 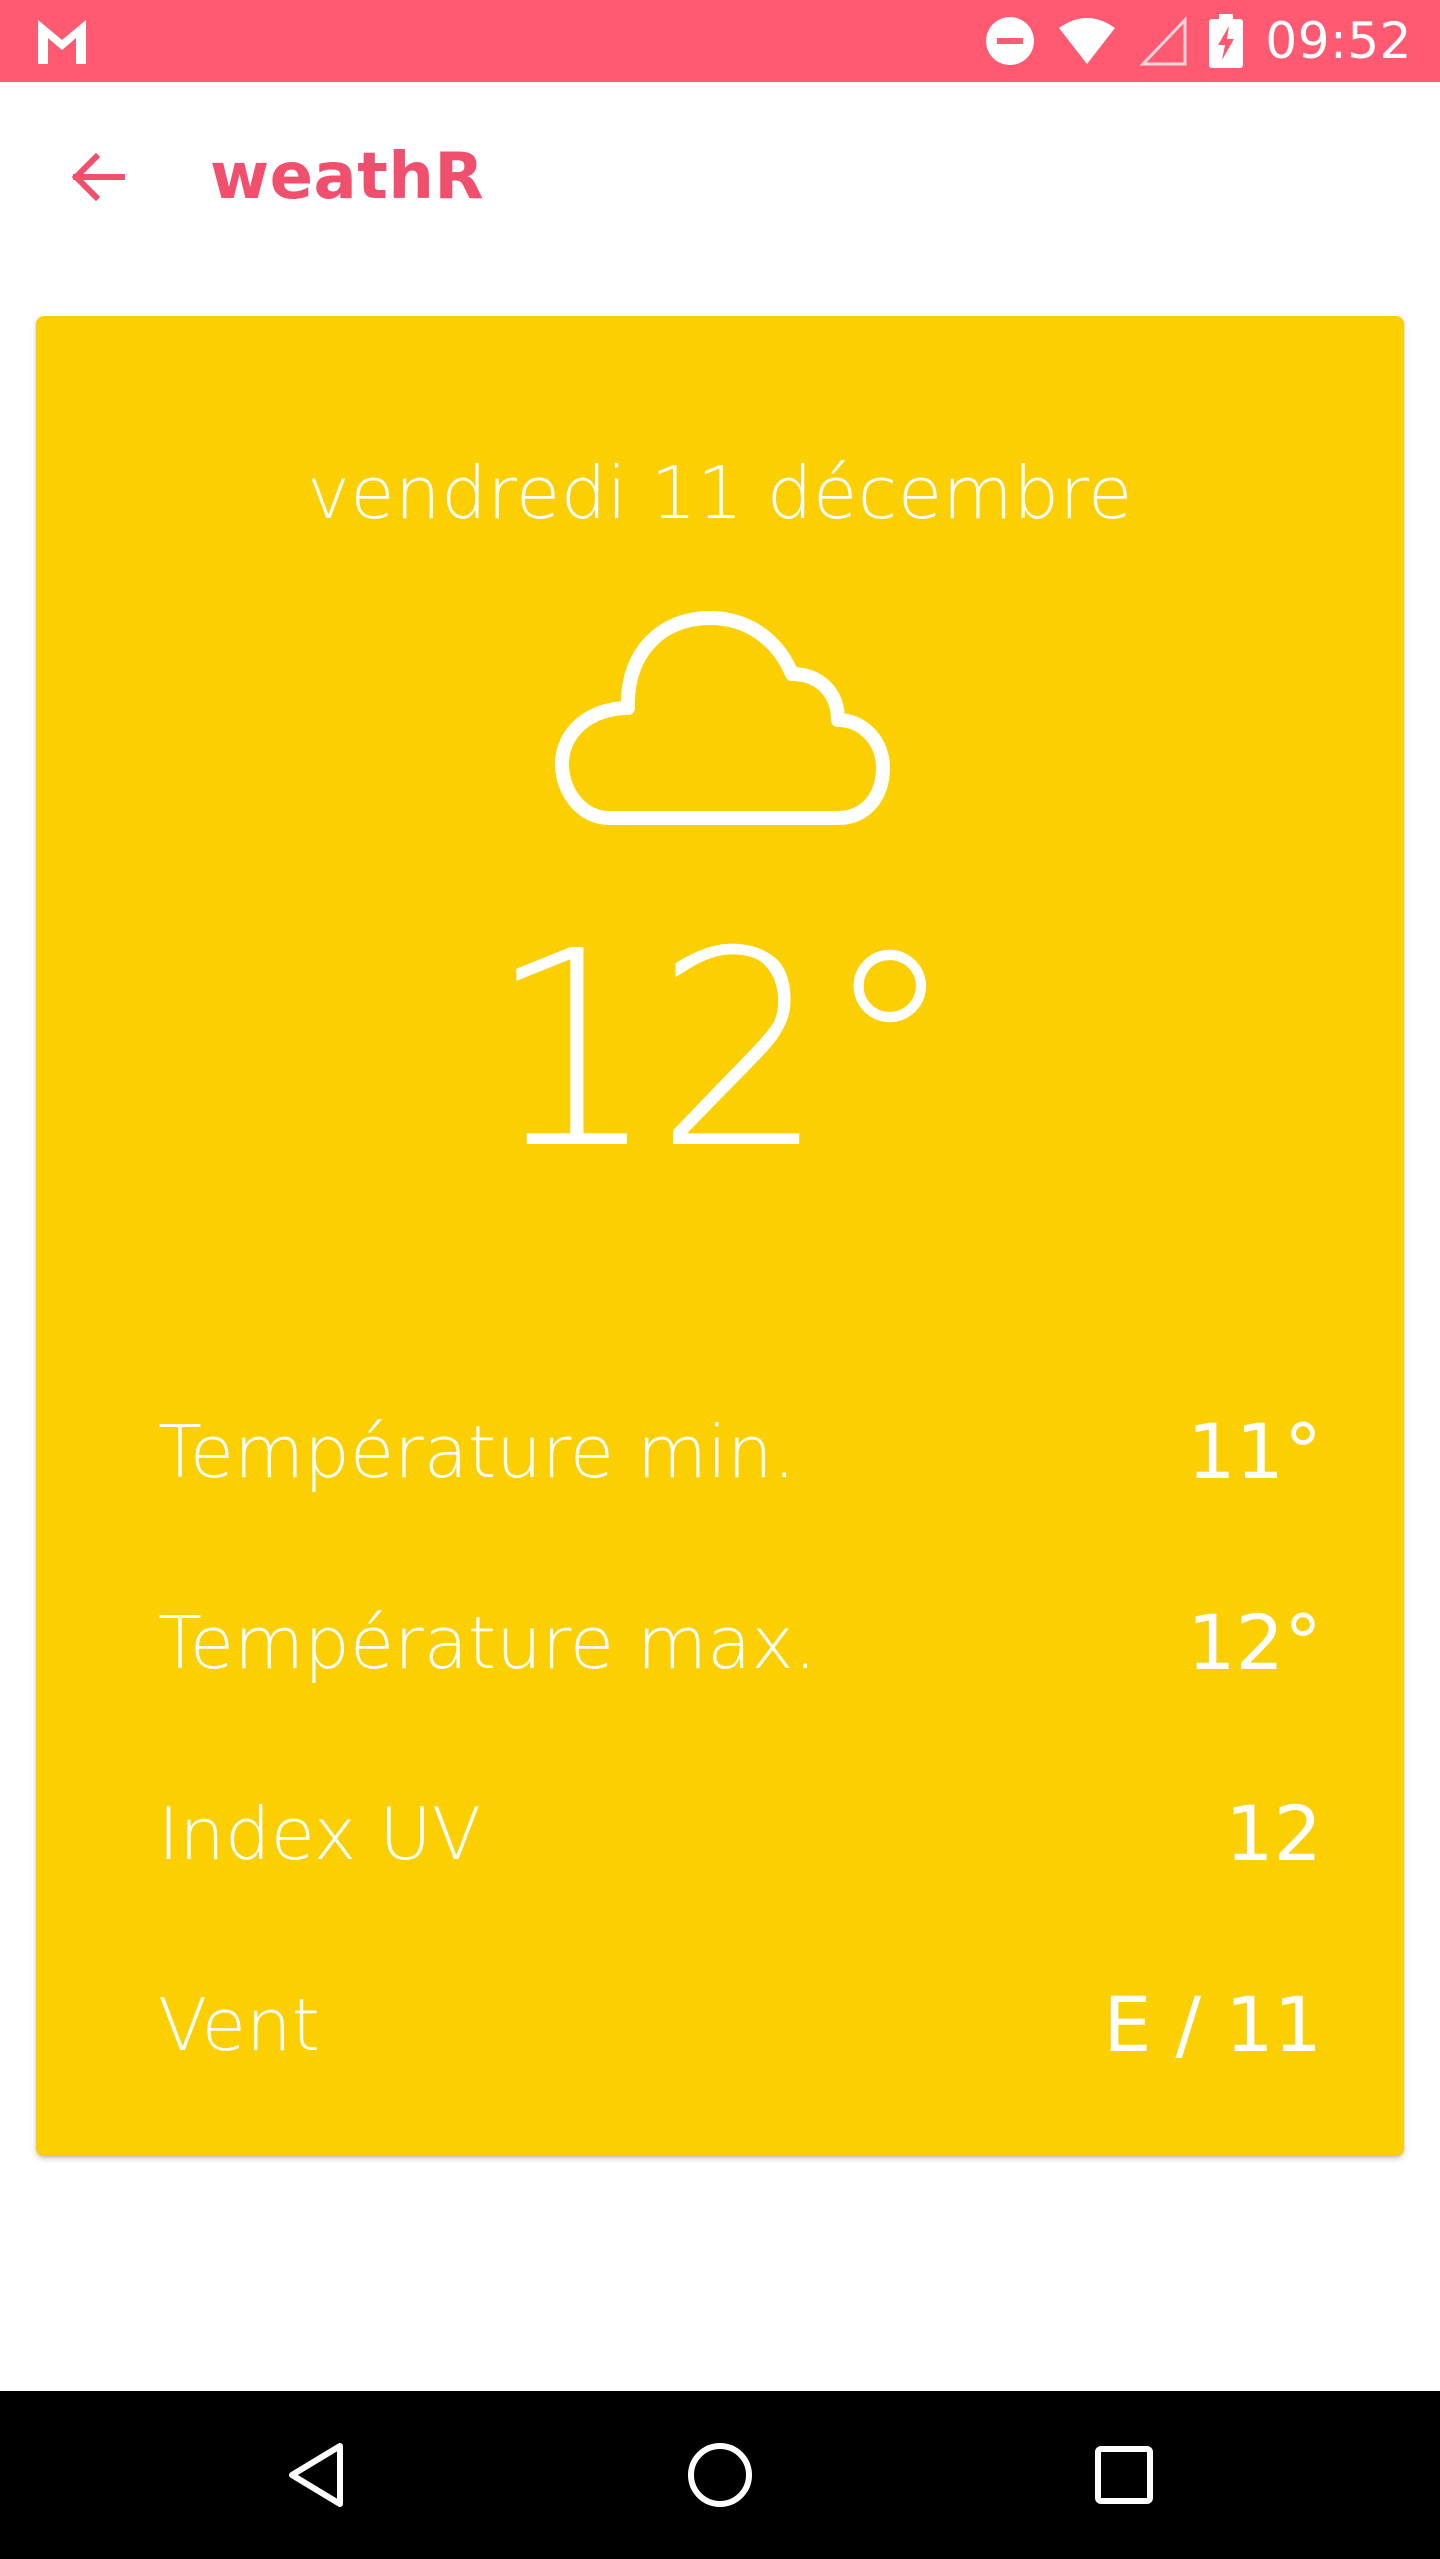 What do you see at coordinates (720, 182) in the screenshot?
I see `app-bar: weathR` at bounding box center [720, 182].